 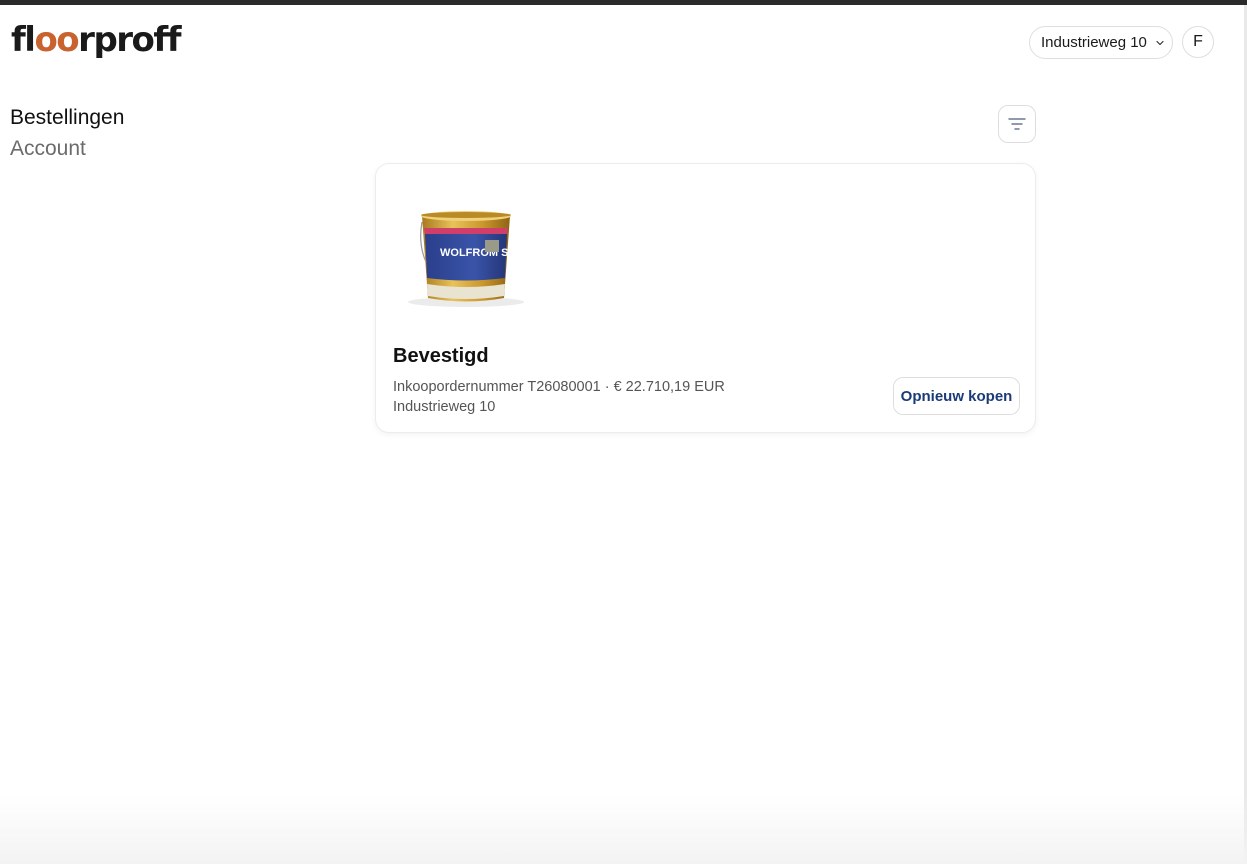 What do you see at coordinates (623, 829) in the screenshot?
I see `bottom-fade` at bounding box center [623, 829].